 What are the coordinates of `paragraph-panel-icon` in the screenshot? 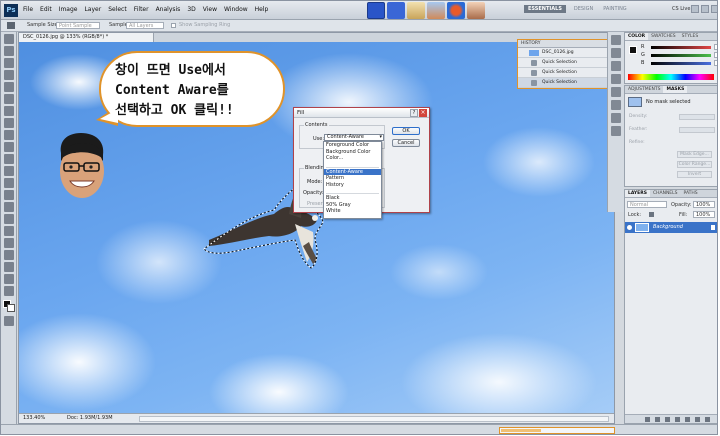 It's located at (616, 118).